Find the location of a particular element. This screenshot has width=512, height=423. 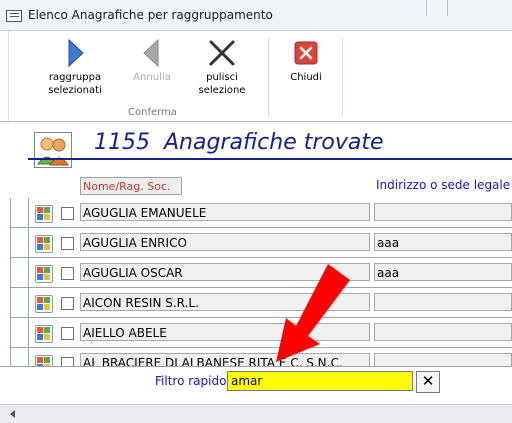

name-field: AGUGLIA ENRICO is located at coordinates (225, 242).